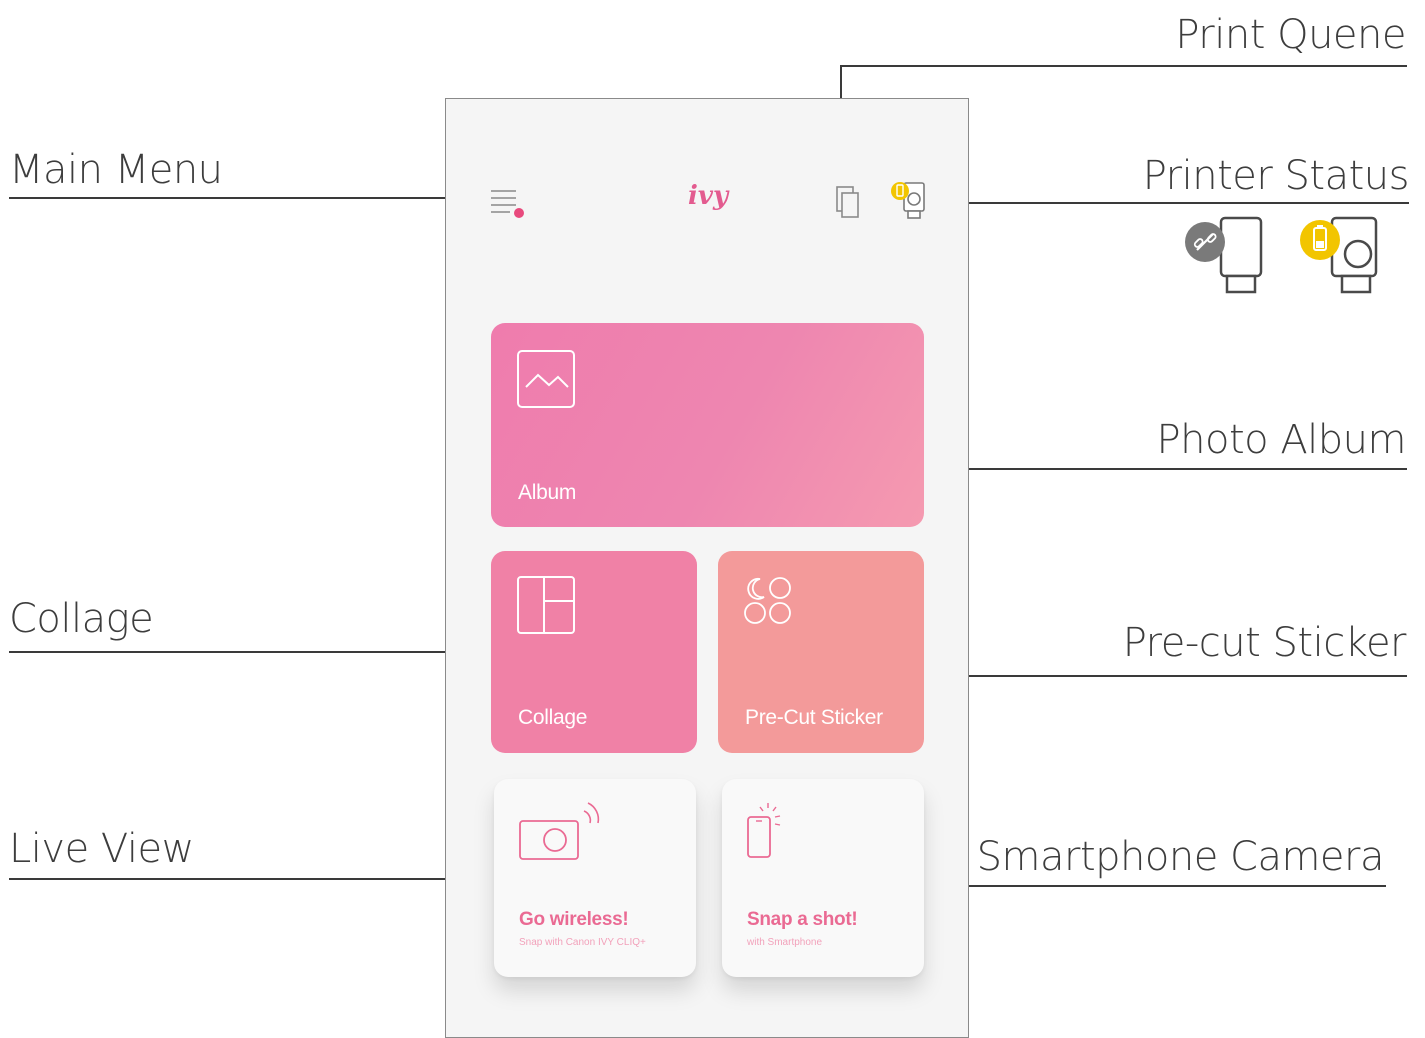  Describe the element at coordinates (821, 652) in the screenshot. I see `pre-cut-sticker-tile: Pre-Cut Sticker` at that location.